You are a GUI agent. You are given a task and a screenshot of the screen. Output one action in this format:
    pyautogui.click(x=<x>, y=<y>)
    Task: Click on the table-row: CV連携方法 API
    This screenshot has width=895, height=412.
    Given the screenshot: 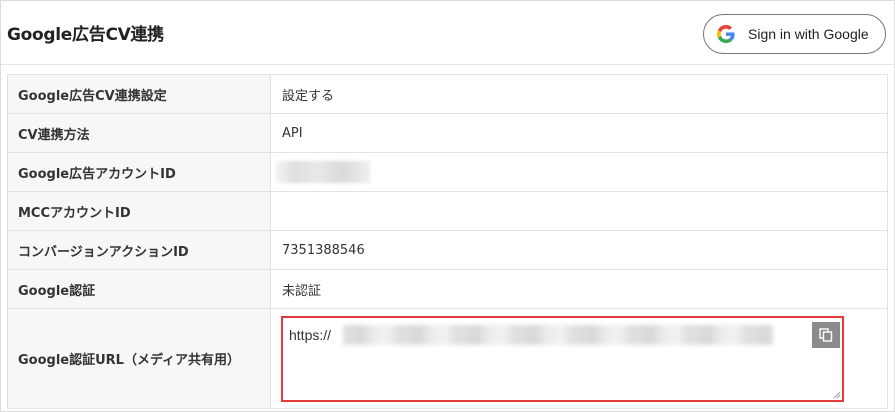 What is the action you would take?
    pyautogui.click(x=447, y=133)
    